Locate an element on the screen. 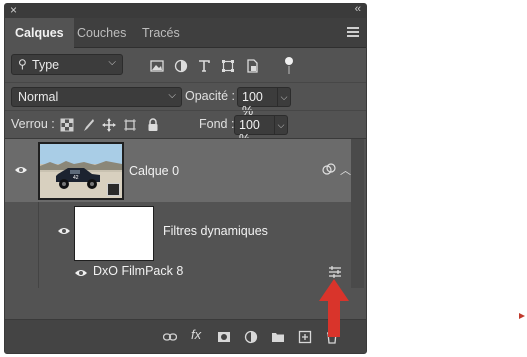 The width and height of the screenshot is (527, 357). filter-kind-label: Type is located at coordinates (46, 65).